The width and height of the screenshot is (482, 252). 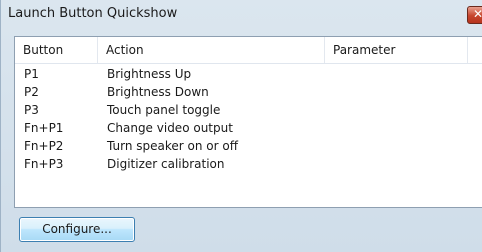 What do you see at coordinates (248, 164) in the screenshot?
I see `list-item: Fn+P3 Digitizer calibration` at bounding box center [248, 164].